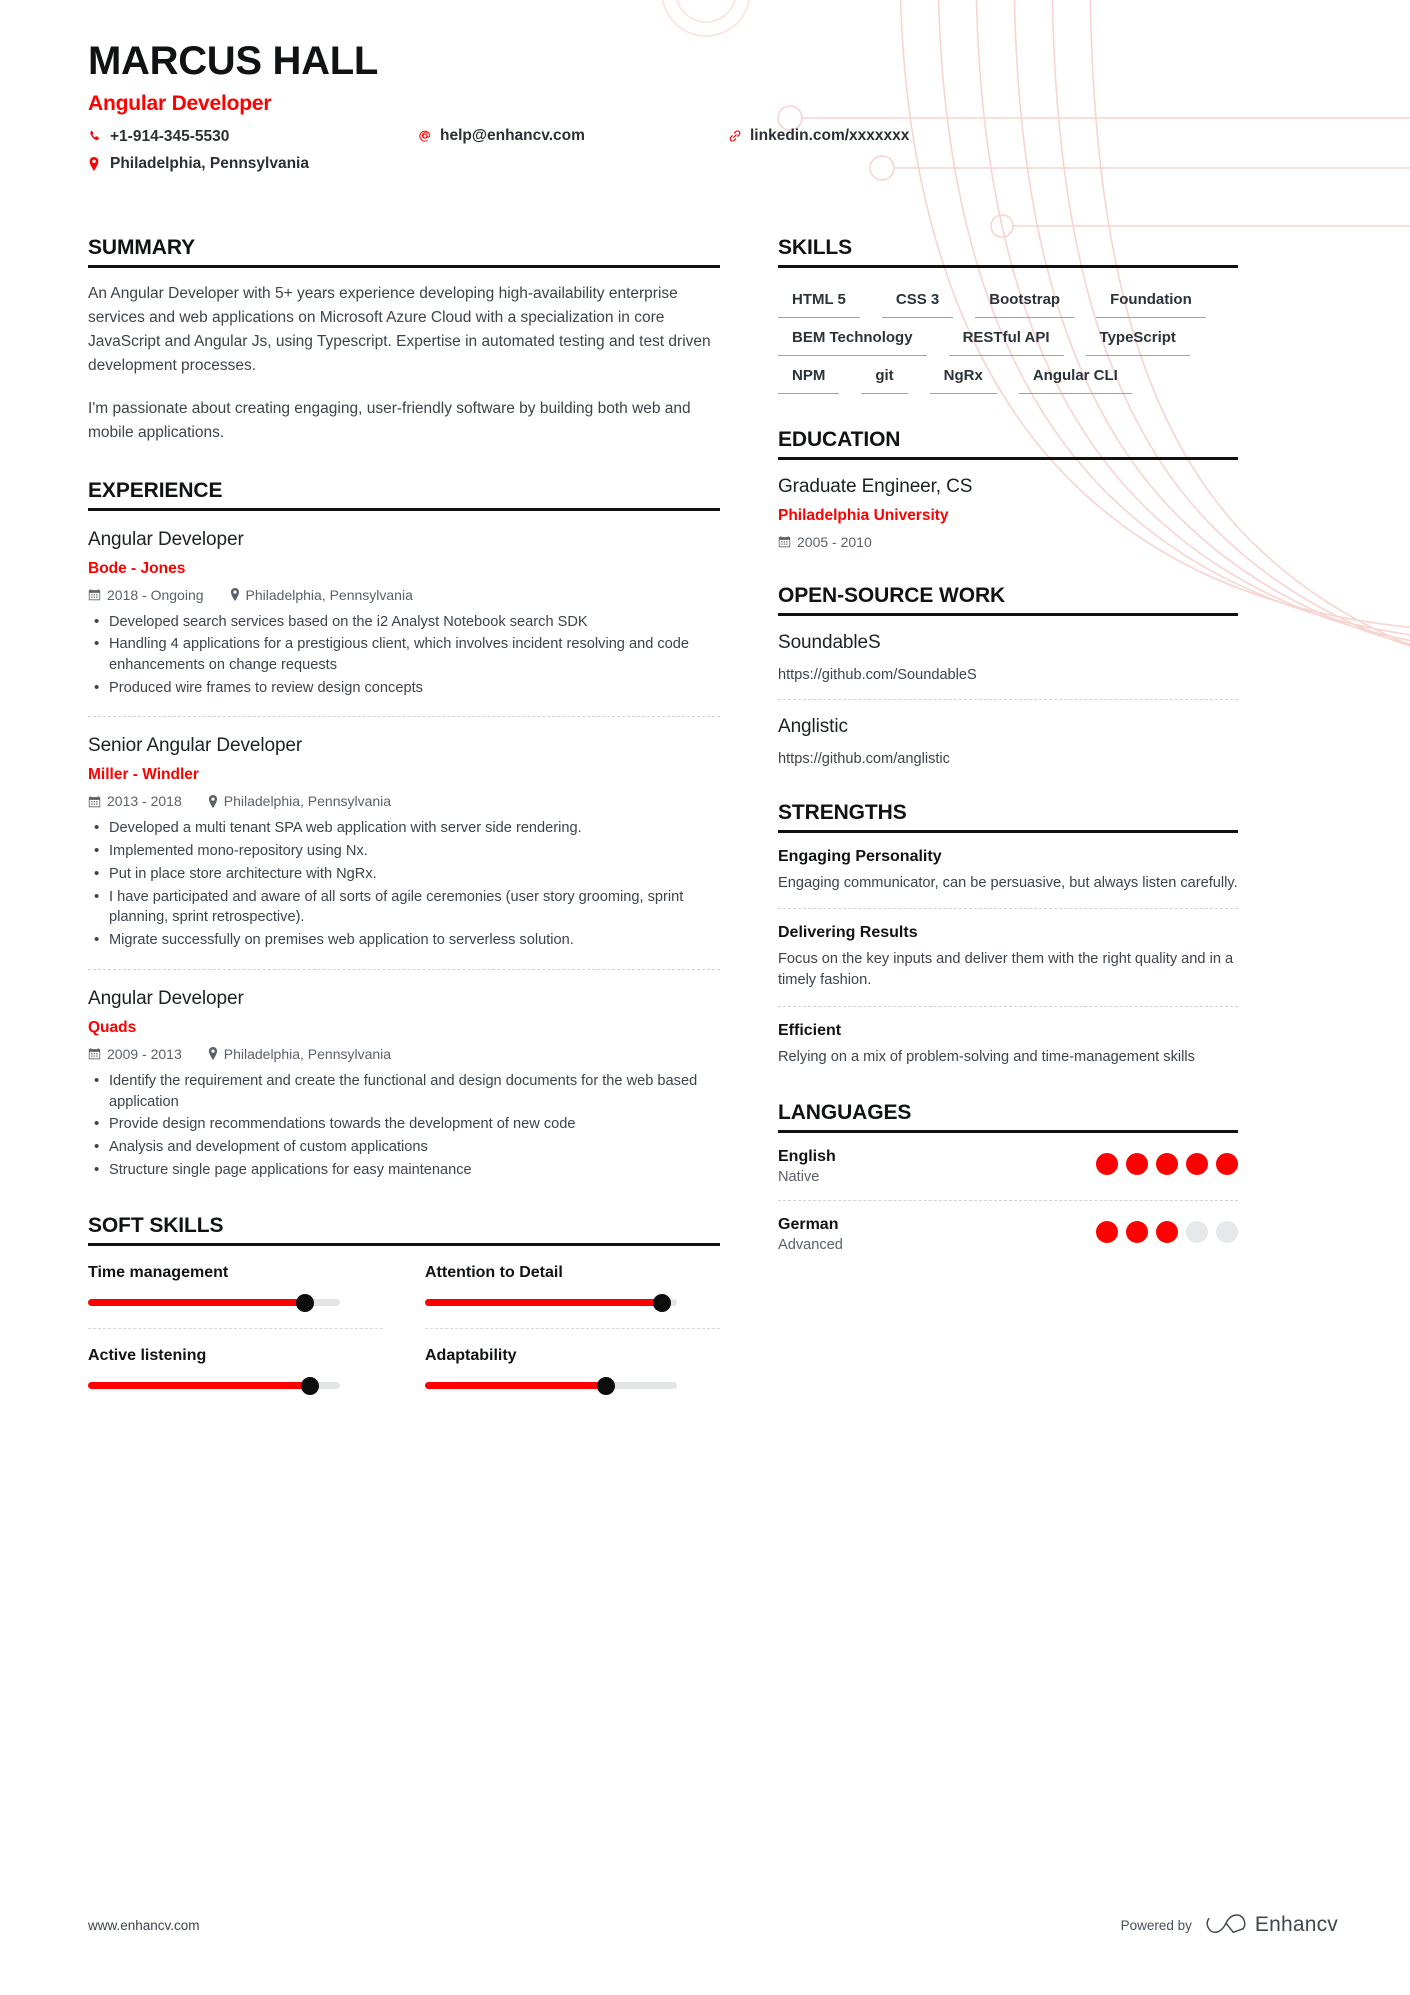  What do you see at coordinates (572, 1362) in the screenshot?
I see `soft-skill-item: Adaptability` at bounding box center [572, 1362].